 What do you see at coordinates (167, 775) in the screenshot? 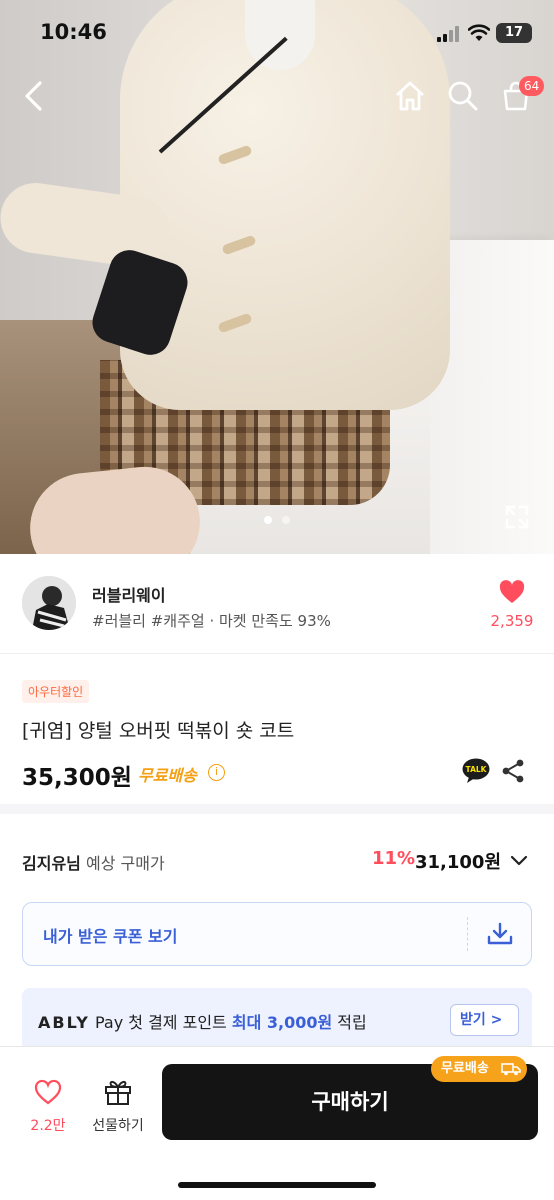
I see `free-shipping-label: 무료배송` at bounding box center [167, 775].